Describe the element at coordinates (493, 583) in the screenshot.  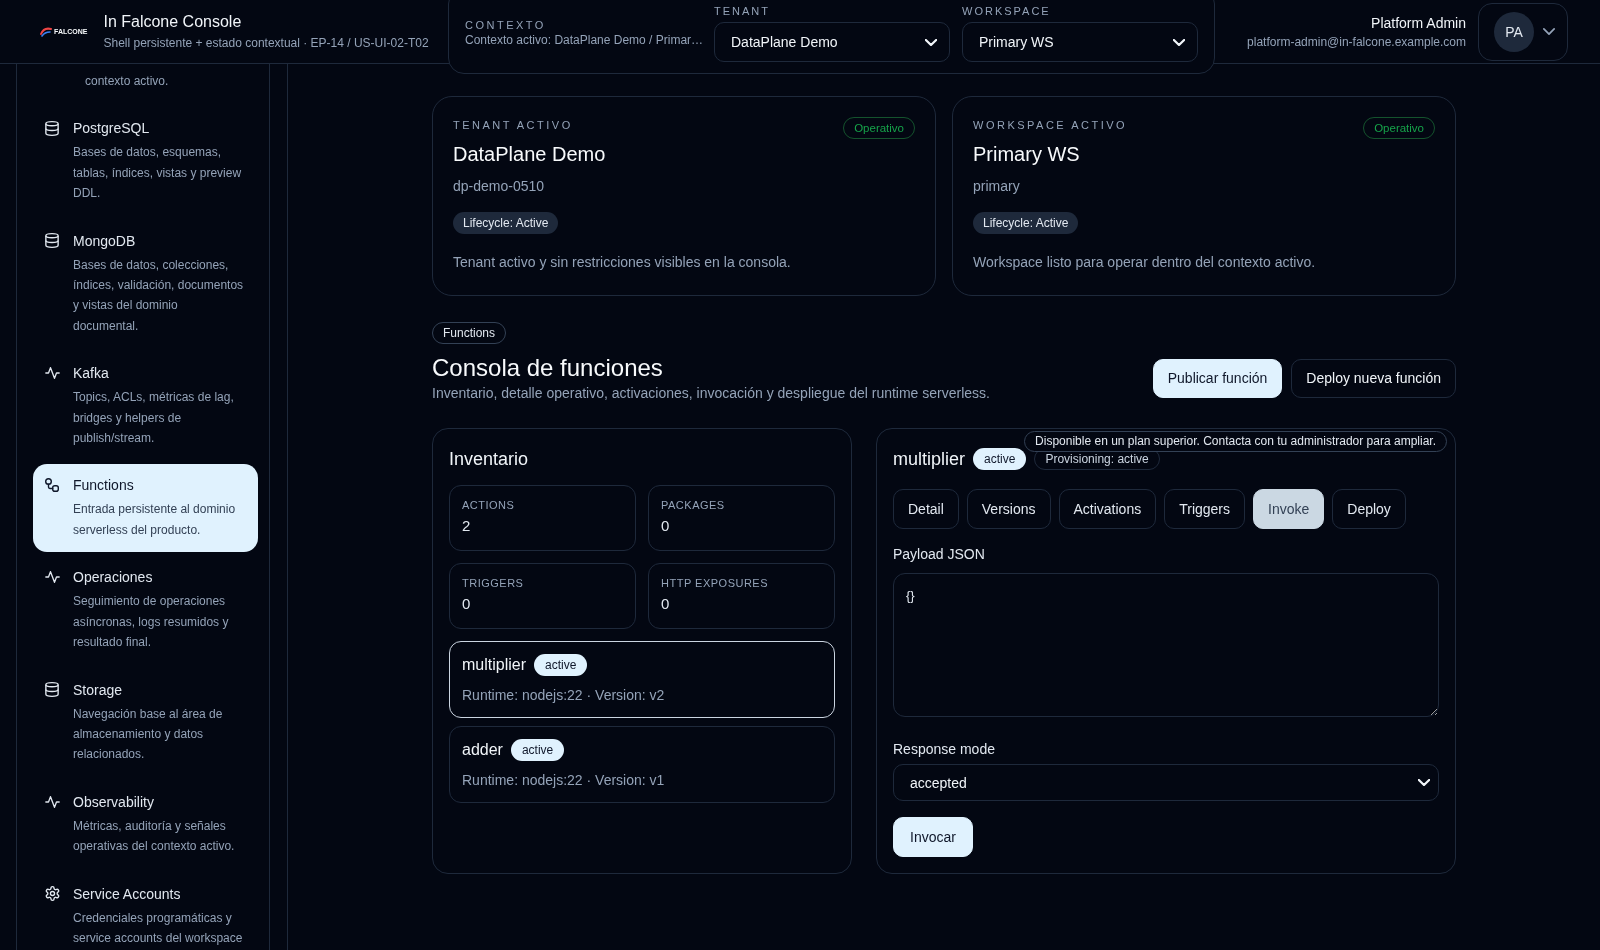
I see `stat-label: TRIGGERS` at that location.